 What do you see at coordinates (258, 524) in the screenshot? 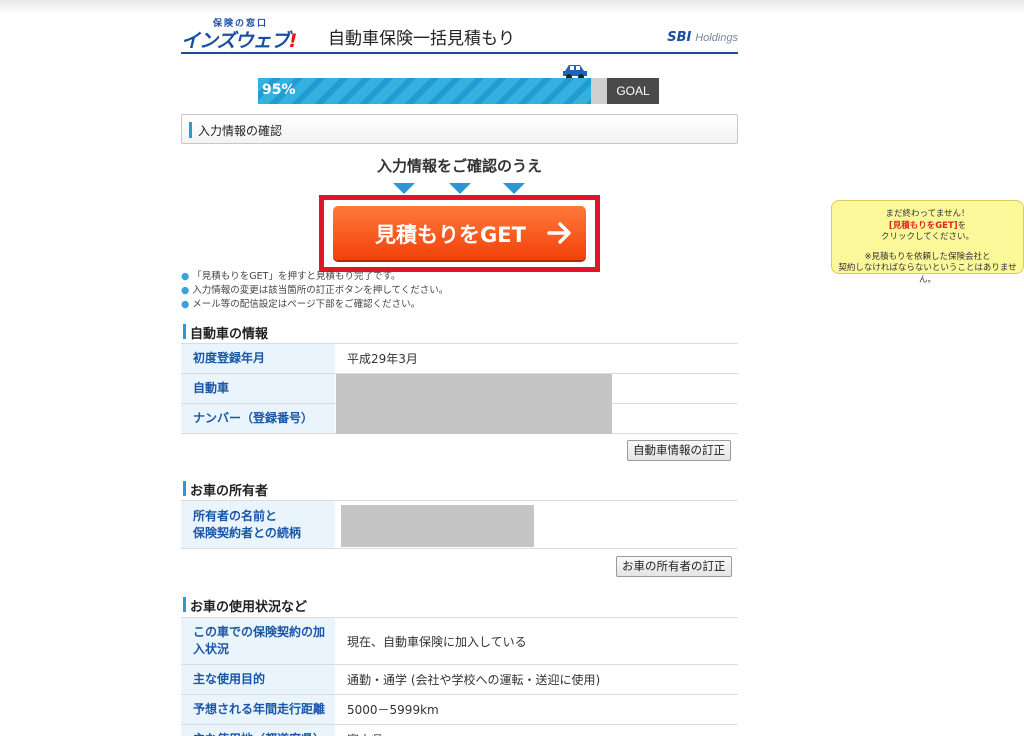
I see `row-label: 所有者の名前と 保険契約者との続柄` at bounding box center [258, 524].